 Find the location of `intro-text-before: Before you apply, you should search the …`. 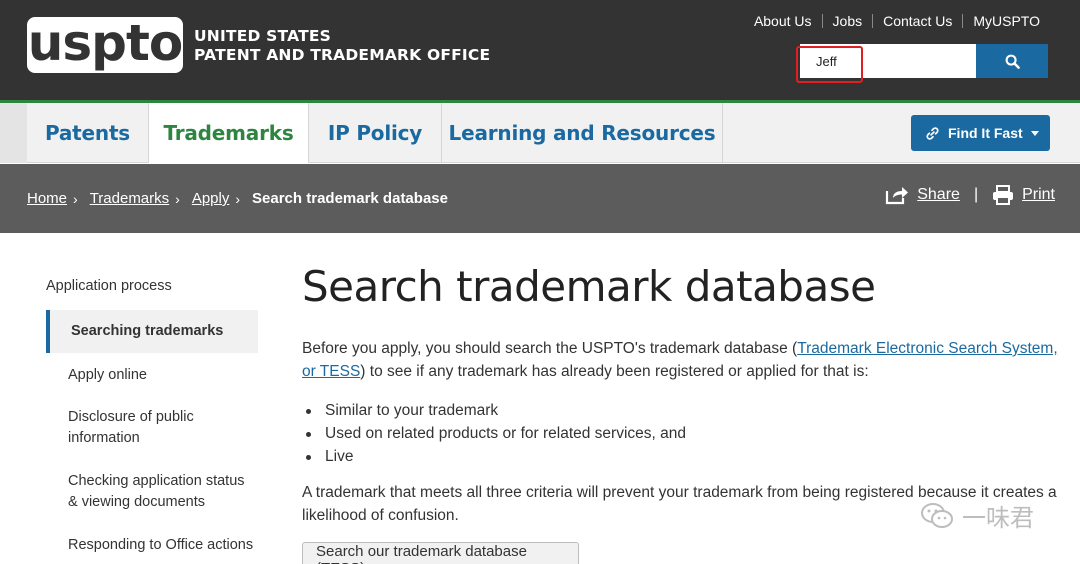

intro-text-before: Before you apply, you should search the … is located at coordinates (550, 348).